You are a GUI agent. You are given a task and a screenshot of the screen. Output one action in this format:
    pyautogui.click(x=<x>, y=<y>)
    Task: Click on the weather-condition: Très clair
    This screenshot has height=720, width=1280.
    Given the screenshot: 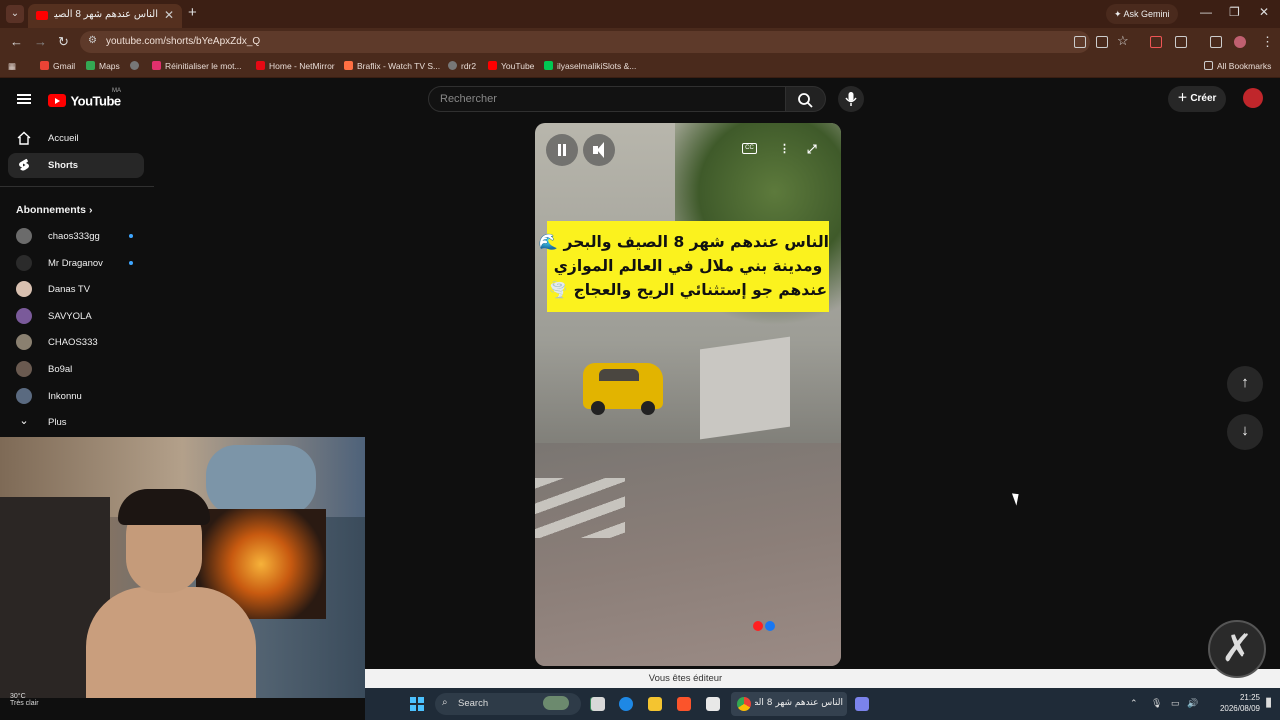 What is the action you would take?
    pyautogui.click(x=24, y=703)
    